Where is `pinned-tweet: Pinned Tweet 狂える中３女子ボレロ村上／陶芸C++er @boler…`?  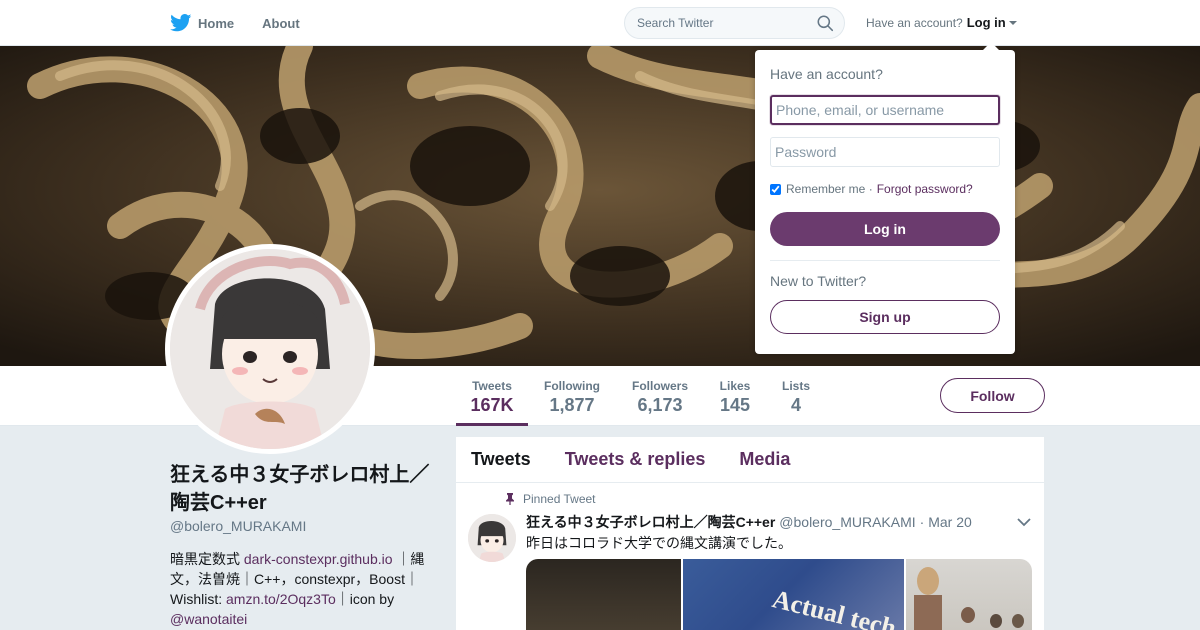
pinned-tweet: Pinned Tweet 狂える中３女子ボレロ村上／陶芸C++er @boler… is located at coordinates (750, 556).